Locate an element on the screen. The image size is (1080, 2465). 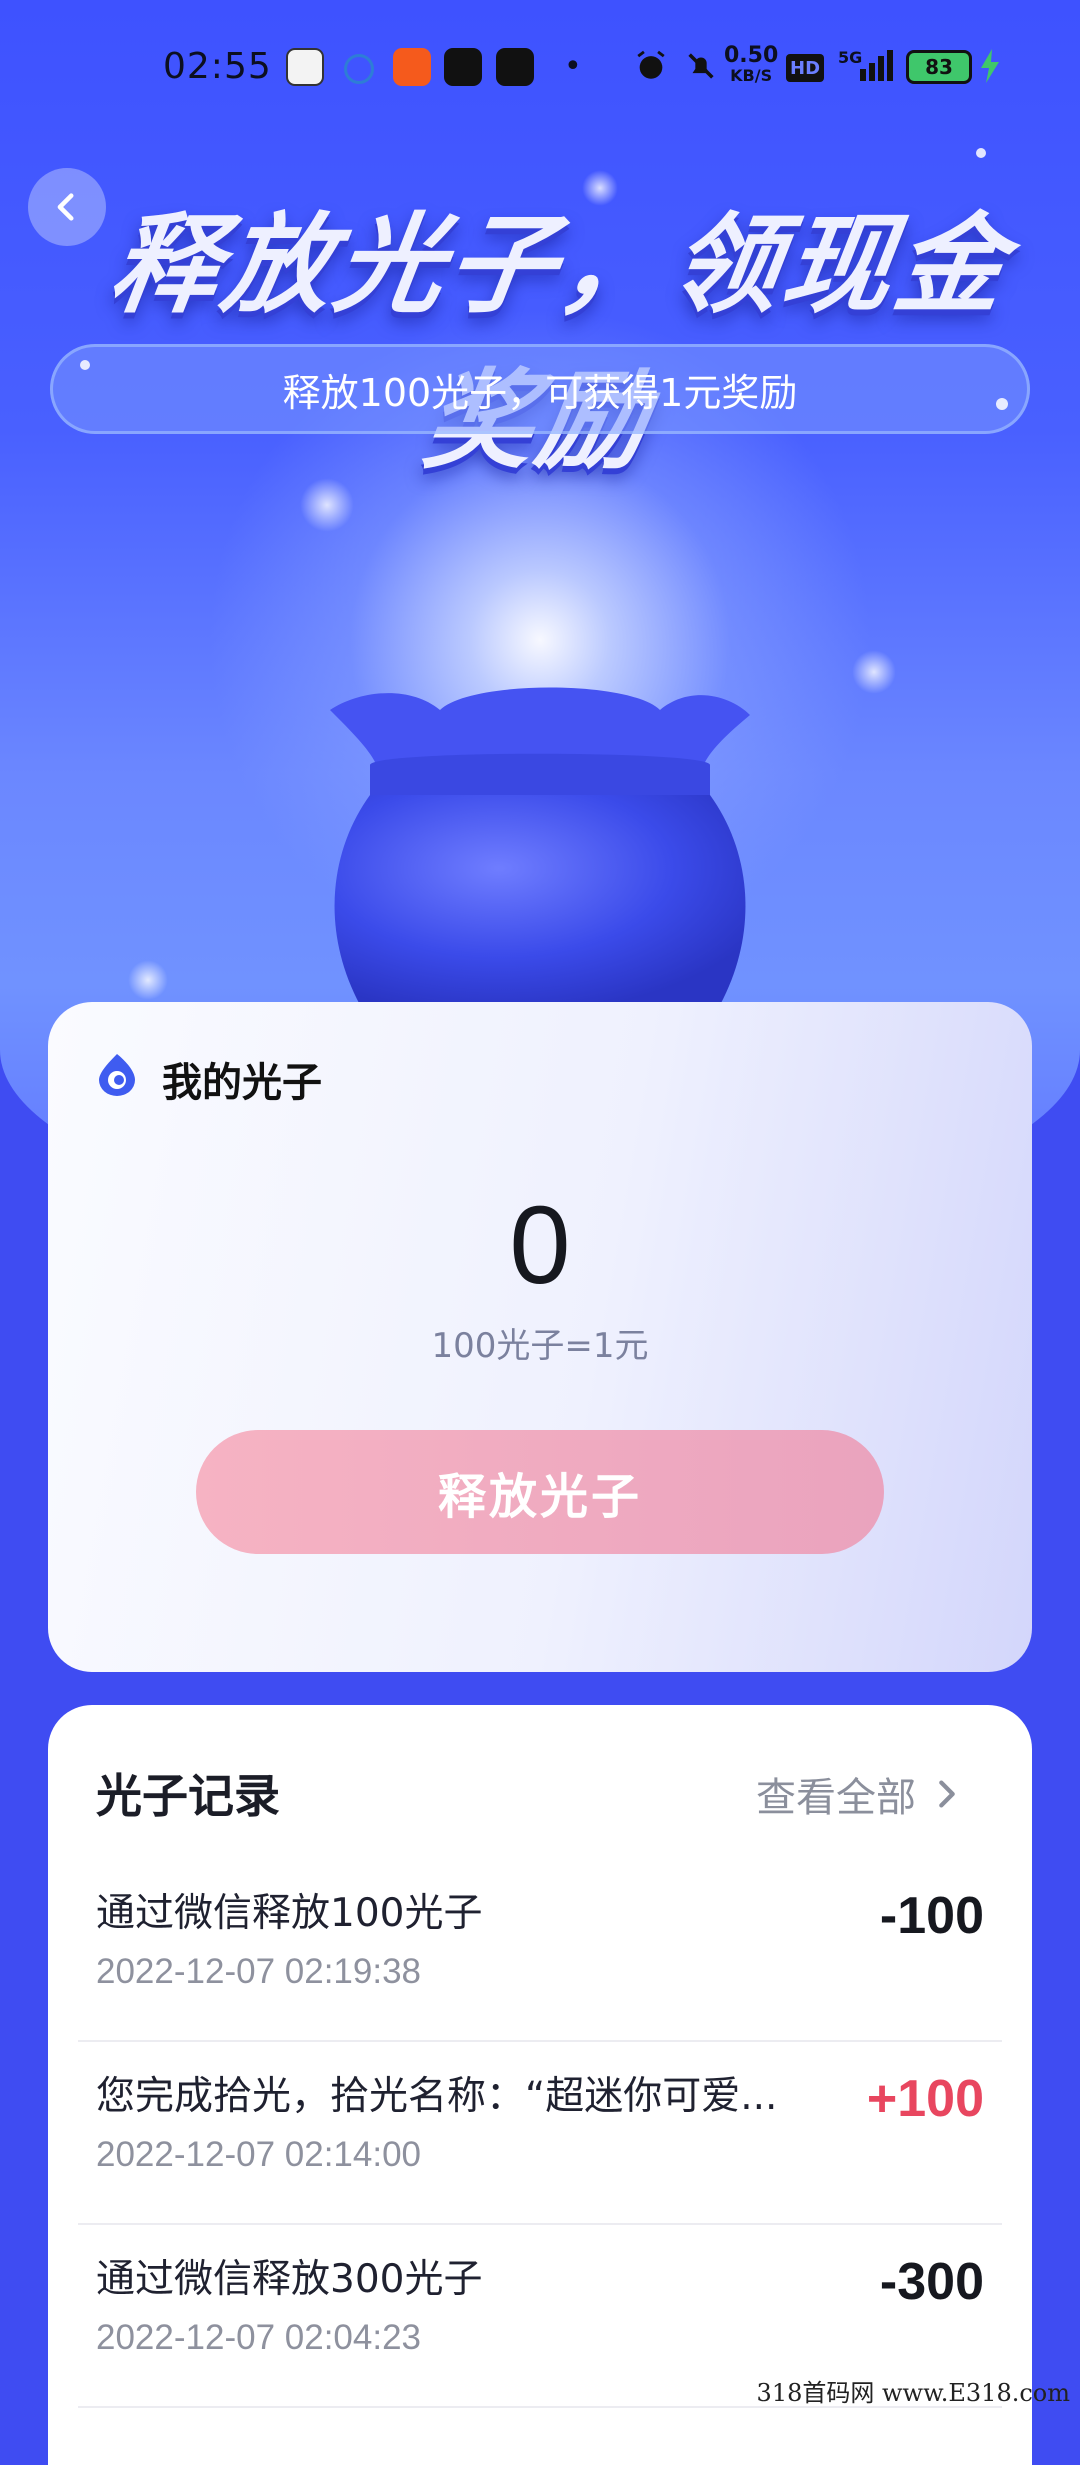
status-bar: 02:55 • 0.50 KB/S HD 5G 83 is located at coordinates (540, 70).